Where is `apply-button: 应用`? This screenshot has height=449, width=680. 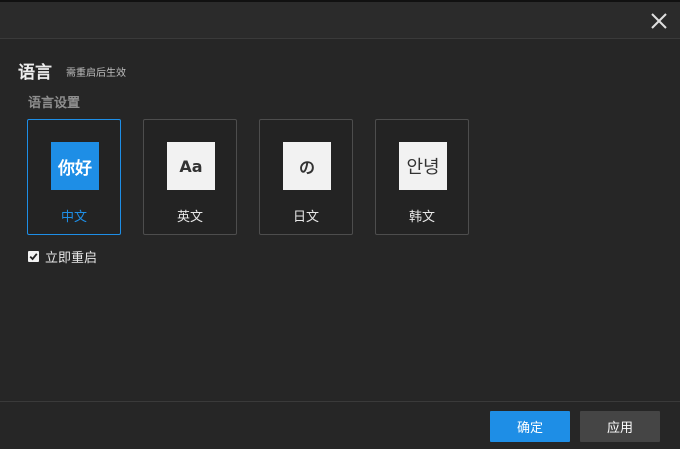
apply-button: 应用 is located at coordinates (620, 426).